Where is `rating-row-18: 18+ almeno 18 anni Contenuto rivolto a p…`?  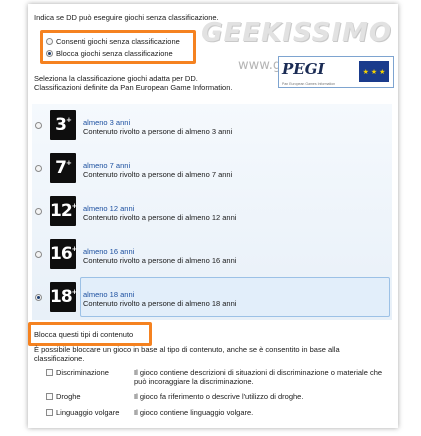
rating-row-18: 18+ almeno 18 anni Contenuto rivolto a p… is located at coordinates (212, 297).